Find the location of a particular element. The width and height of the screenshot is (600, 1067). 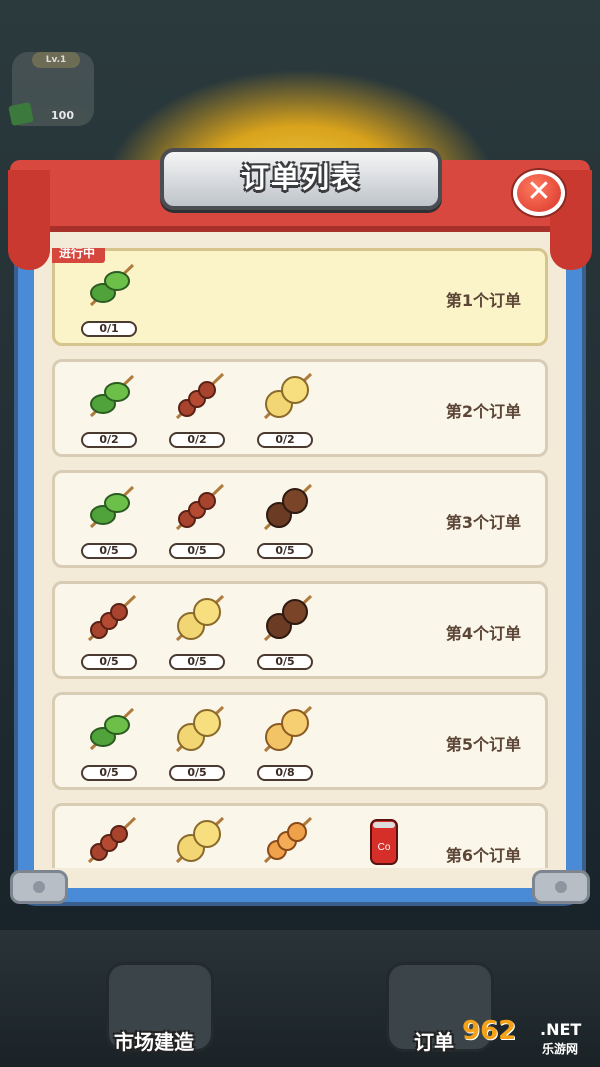

order-label: 第5个订单 is located at coordinates (483, 744).